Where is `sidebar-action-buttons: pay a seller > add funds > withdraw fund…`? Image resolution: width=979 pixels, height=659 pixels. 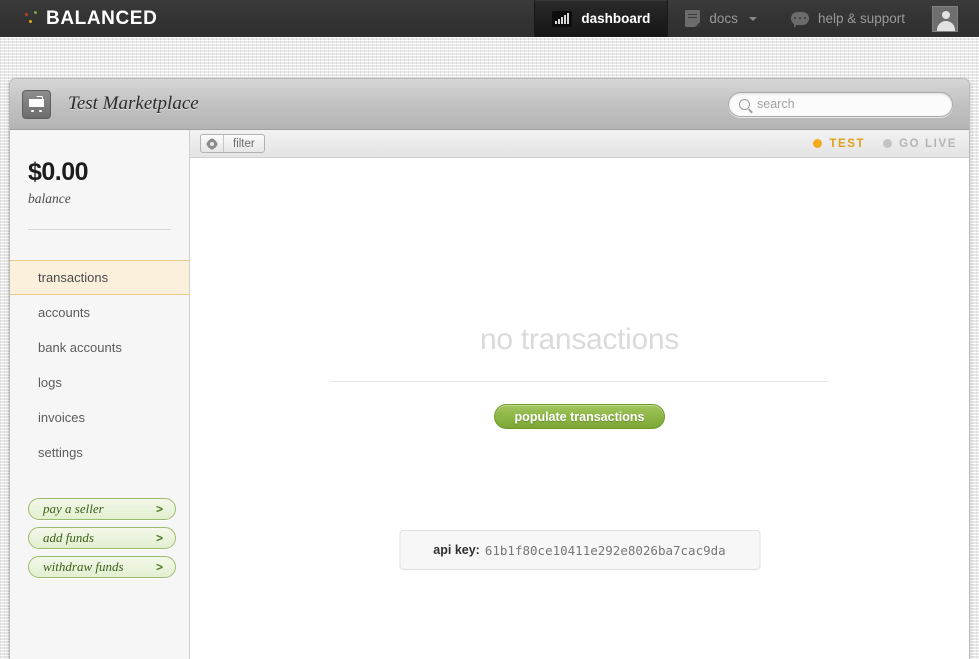 sidebar-action-buttons: pay a seller > add funds > withdraw fund… is located at coordinates (99, 538).